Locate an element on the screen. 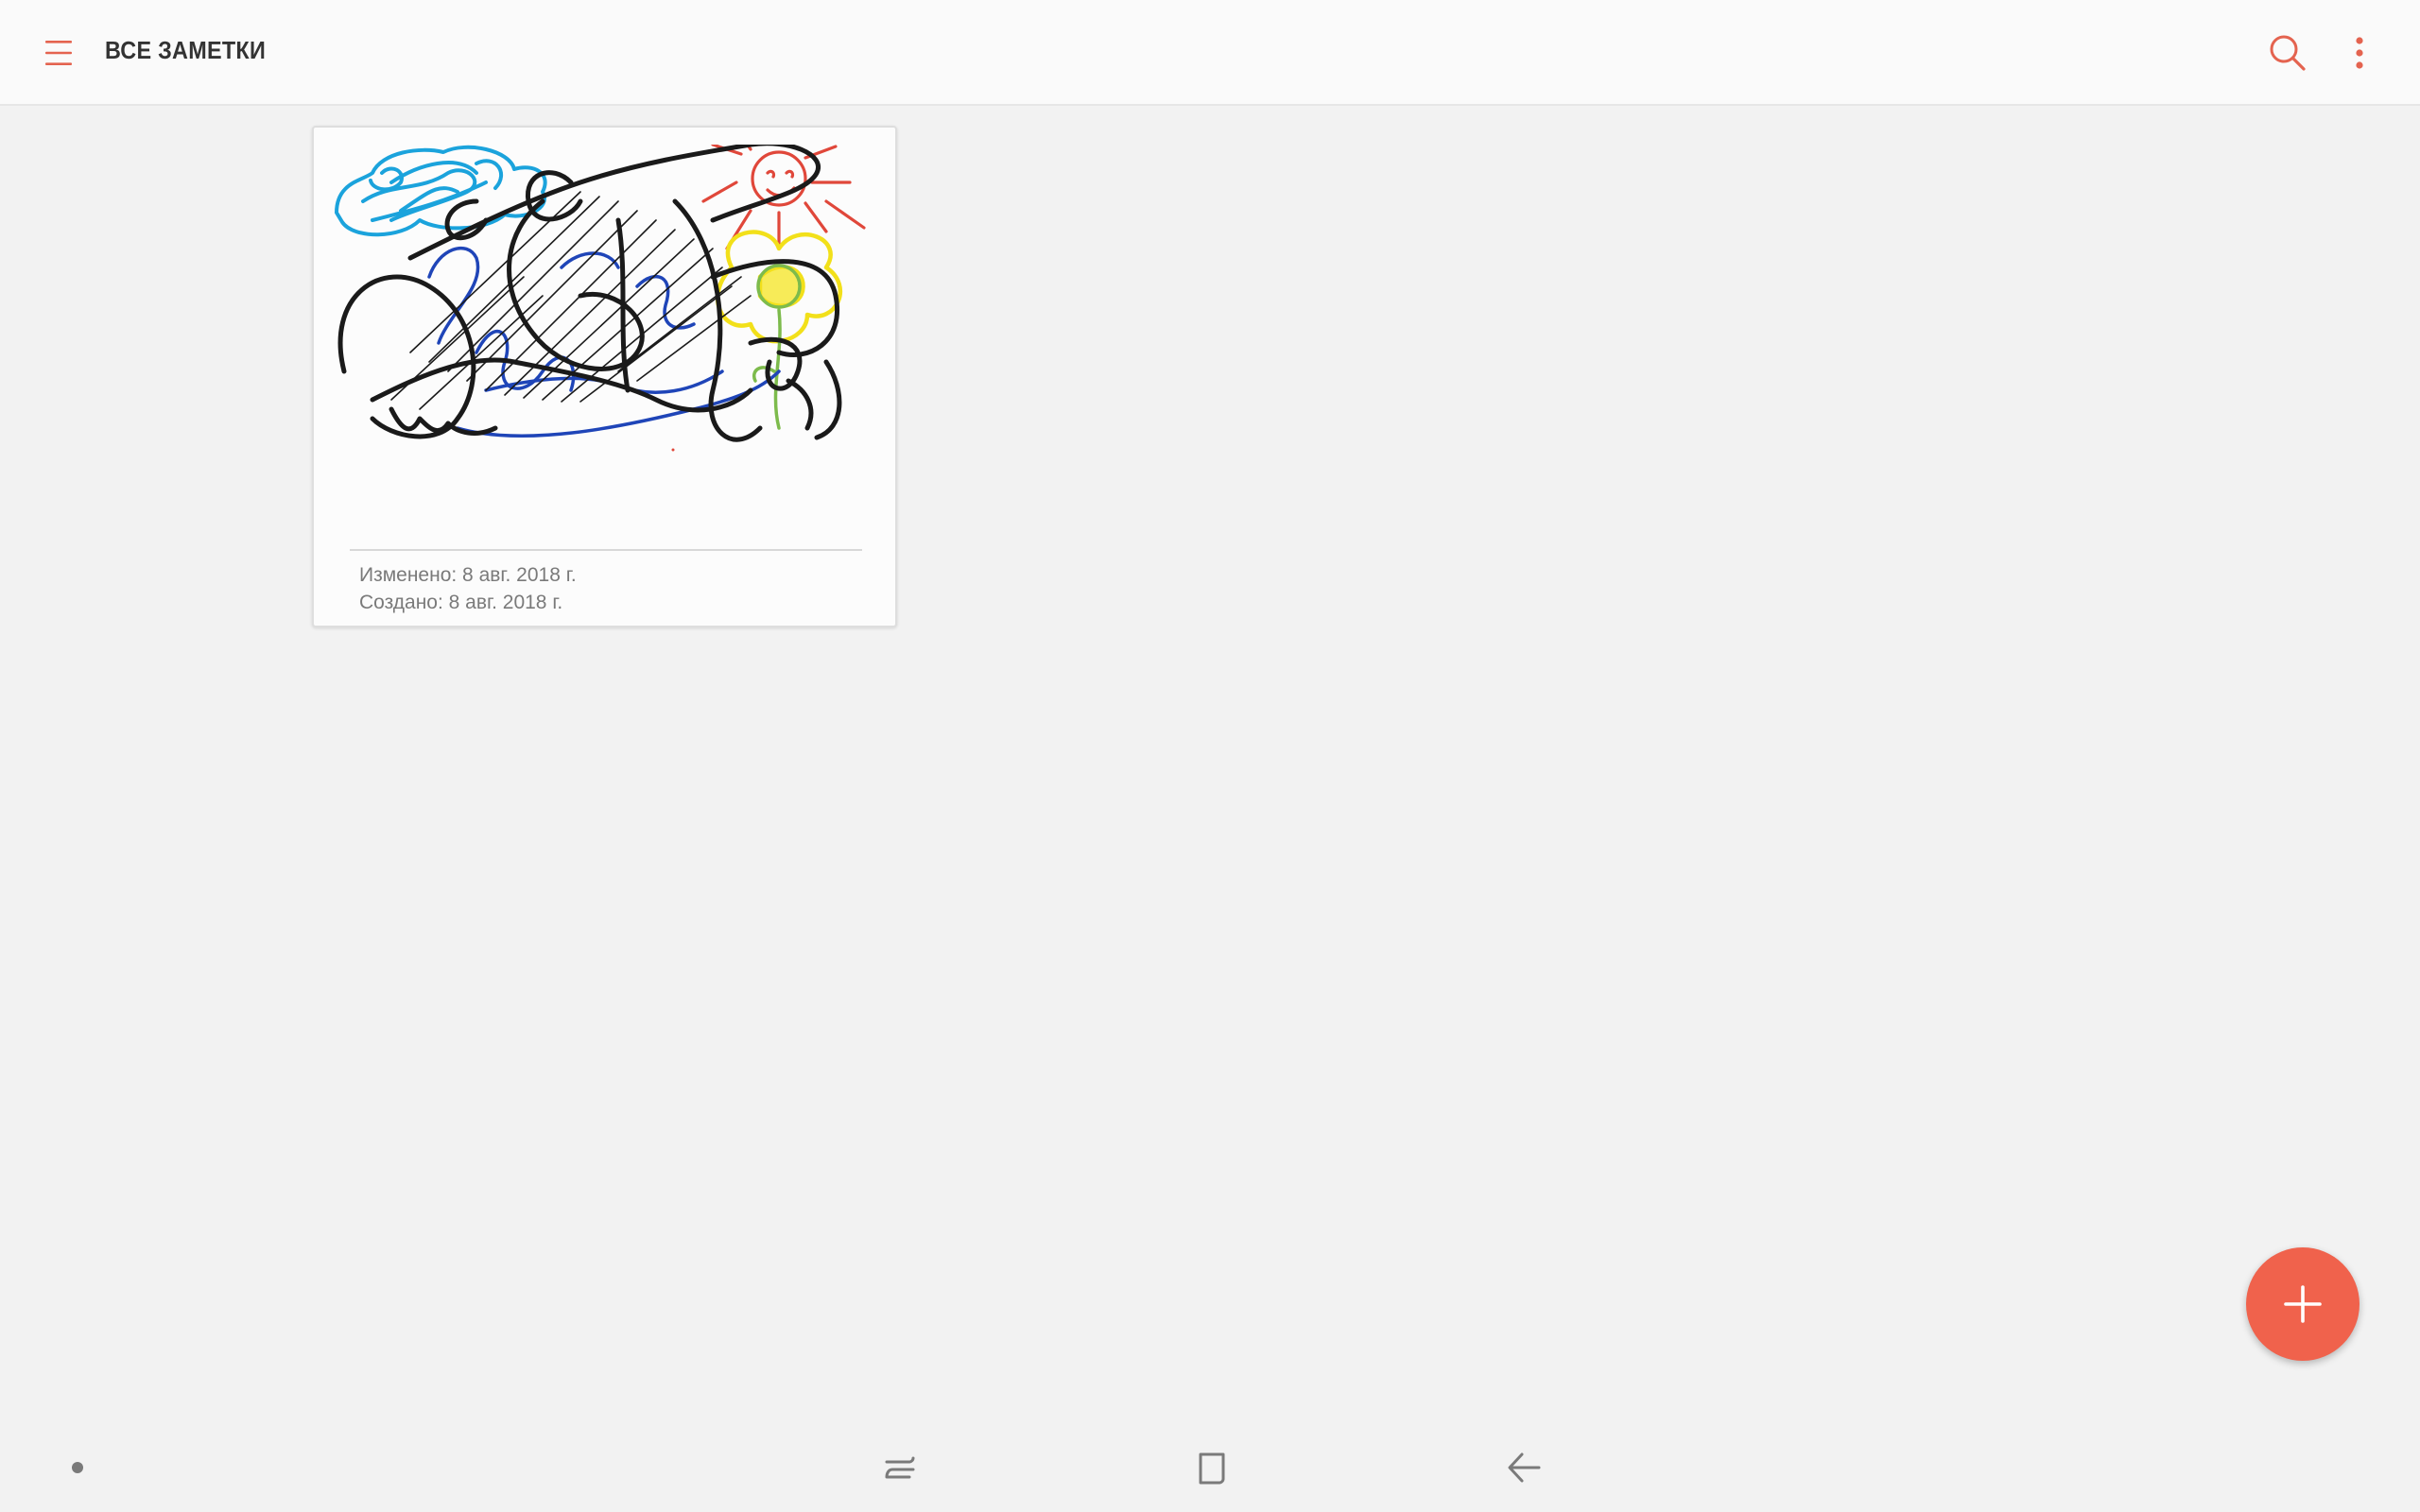 The height and width of the screenshot is (1512, 2420). note-modified-date: Изменено: 8 авг. 2018 г. is located at coordinates (468, 575).